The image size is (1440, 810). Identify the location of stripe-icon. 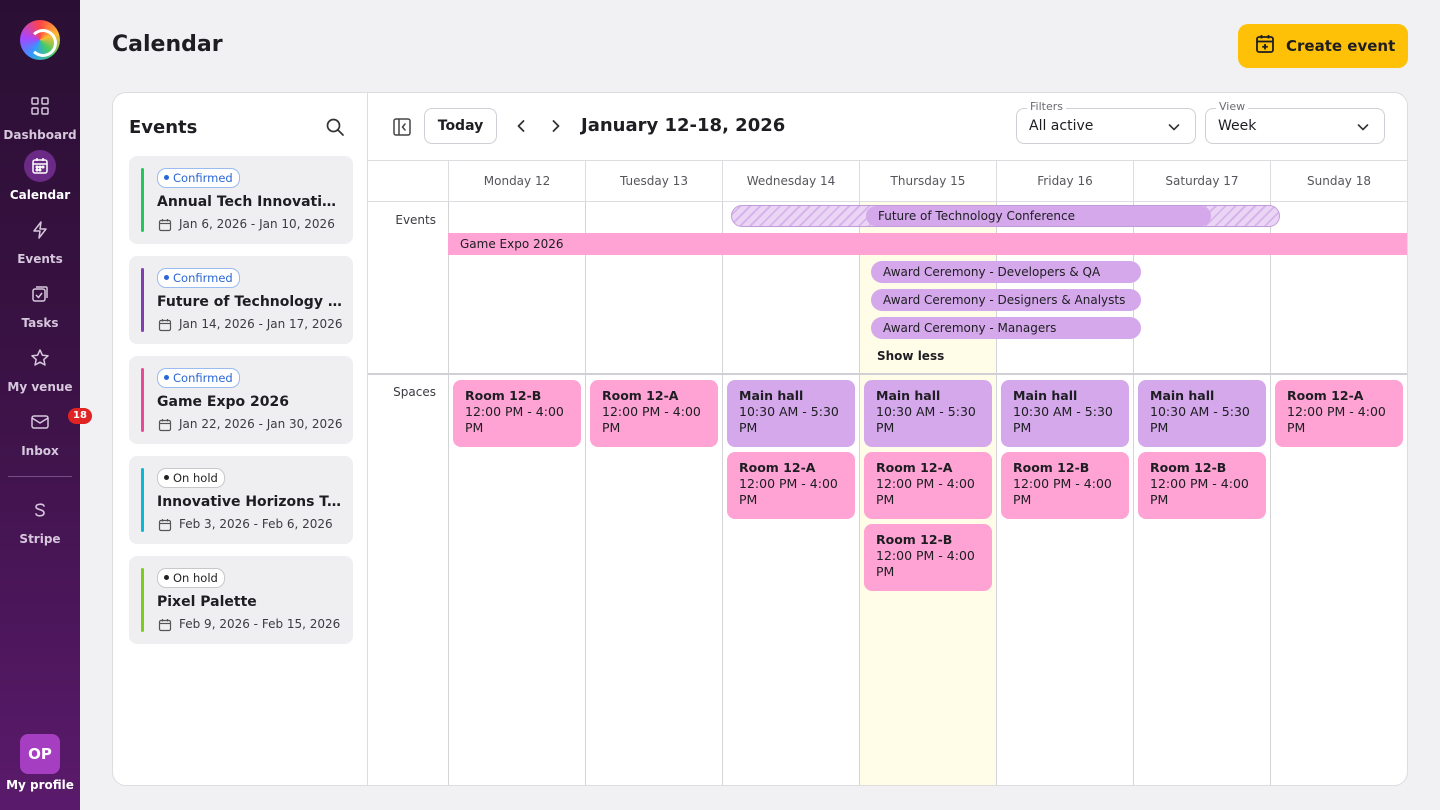
(40, 510).